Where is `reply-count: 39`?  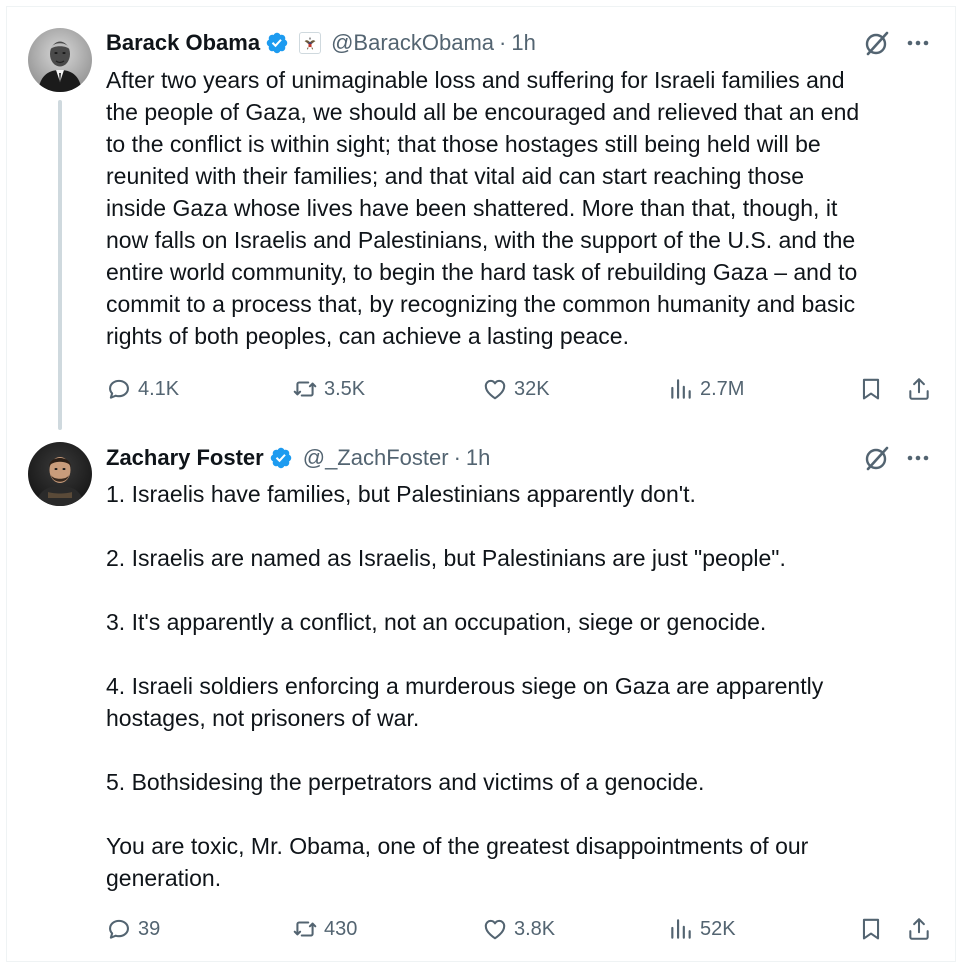 reply-count: 39 is located at coordinates (149, 928).